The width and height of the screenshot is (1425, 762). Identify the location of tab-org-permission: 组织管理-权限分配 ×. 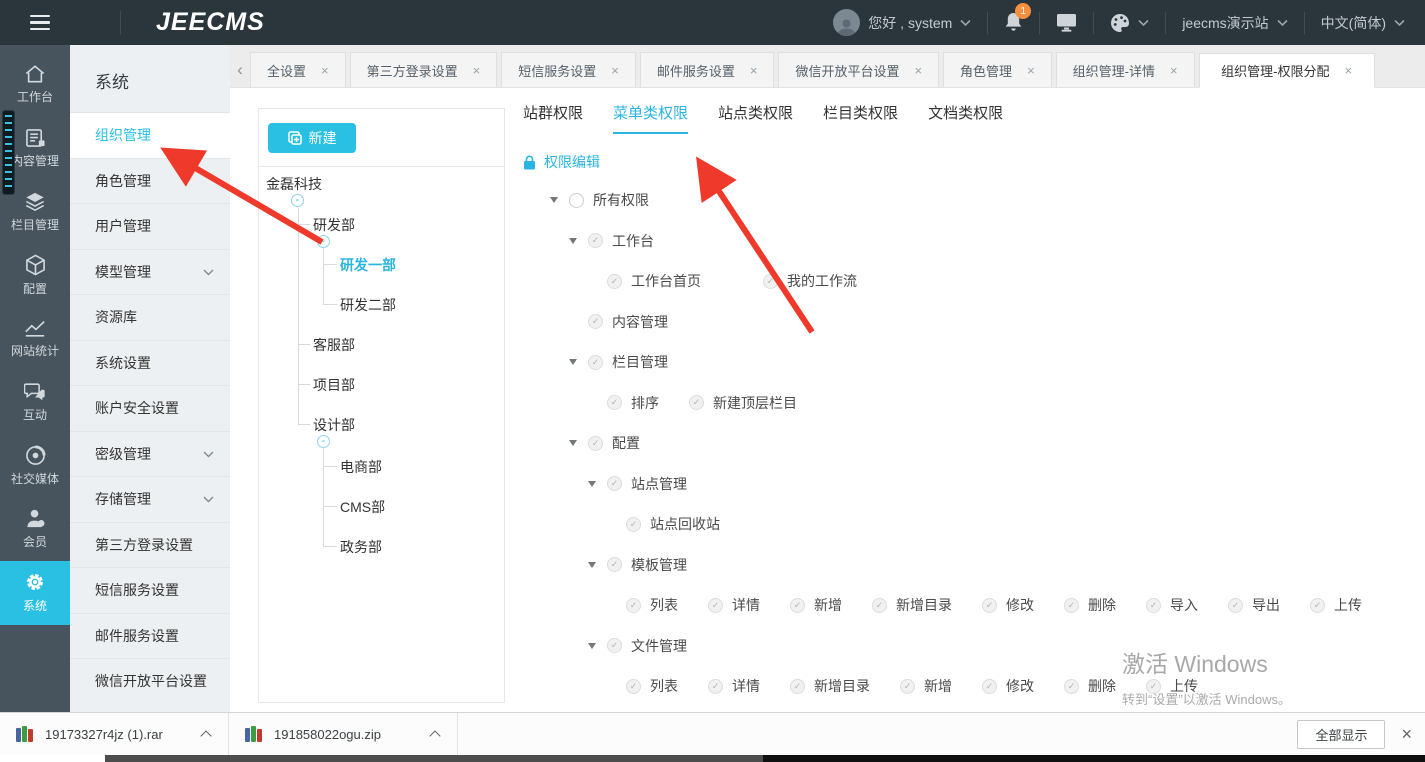
(1286, 70).